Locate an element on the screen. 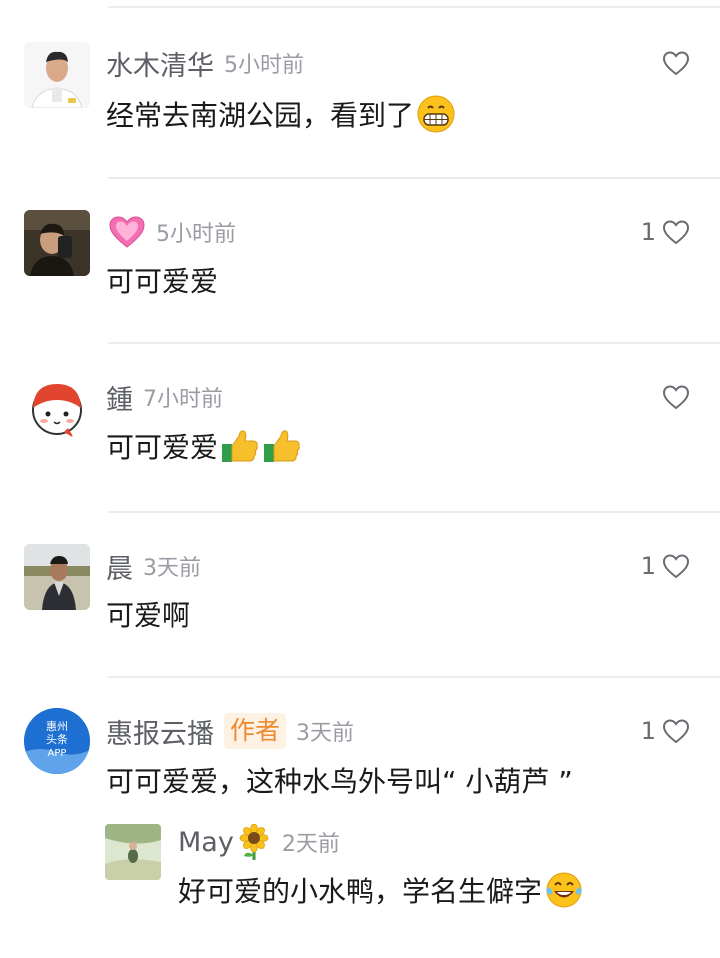  laugh-tears-emoji-icon is located at coordinates (564, 890).